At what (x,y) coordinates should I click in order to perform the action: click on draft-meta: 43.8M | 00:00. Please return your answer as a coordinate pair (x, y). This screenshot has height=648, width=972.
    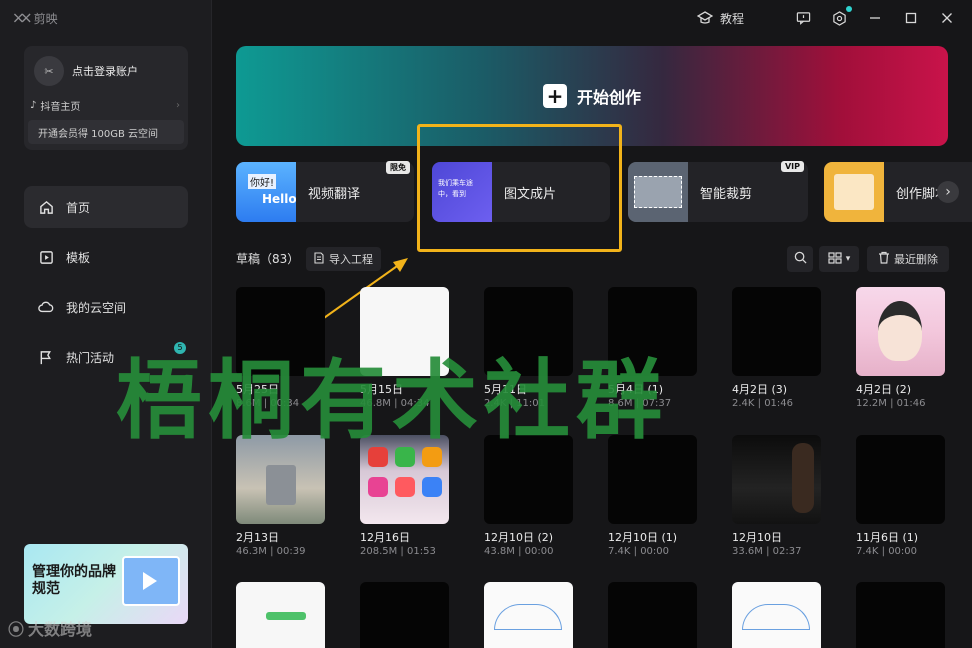
    Looking at the image, I should click on (519, 551).